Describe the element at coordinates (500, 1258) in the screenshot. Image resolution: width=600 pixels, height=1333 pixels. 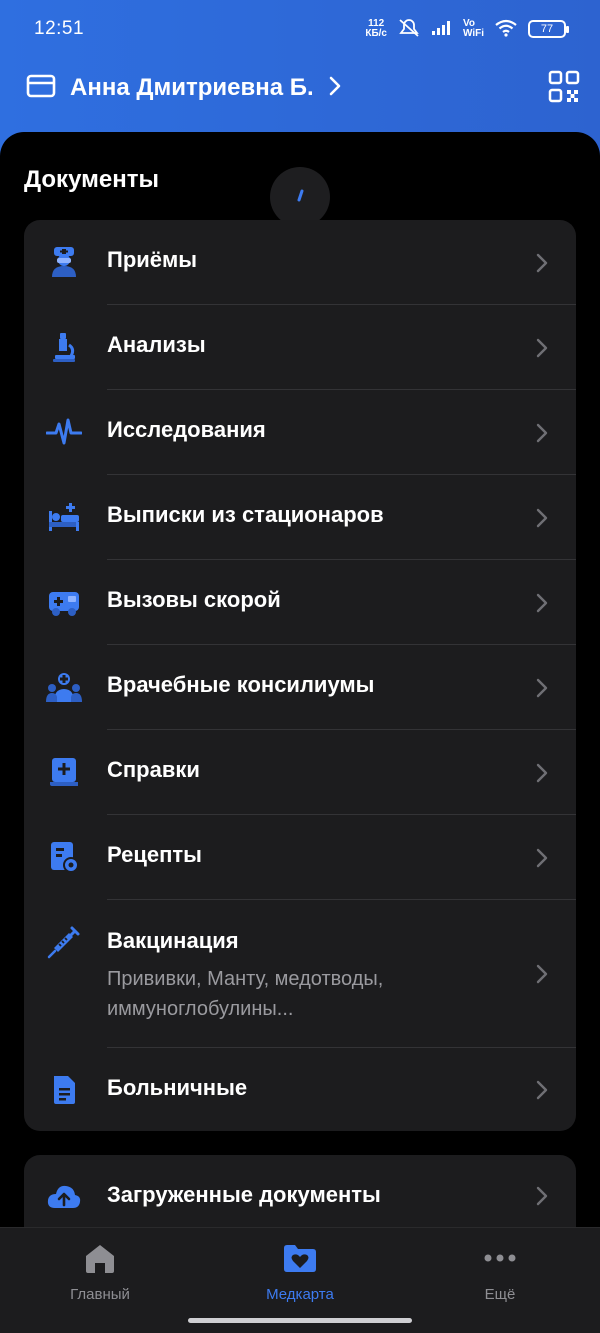
I see `more-dots-icon` at that location.